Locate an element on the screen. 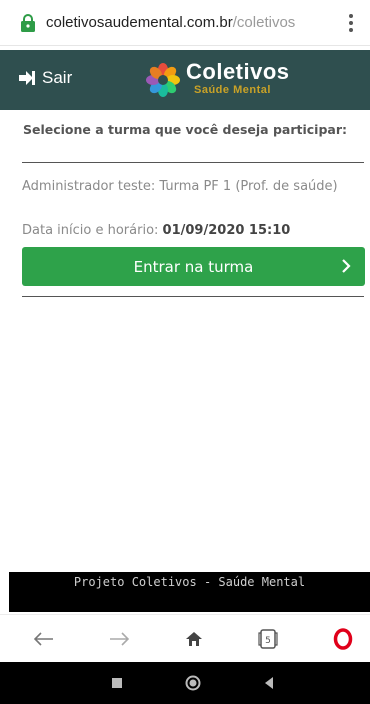  more-options-icon is located at coordinates (351, 23).